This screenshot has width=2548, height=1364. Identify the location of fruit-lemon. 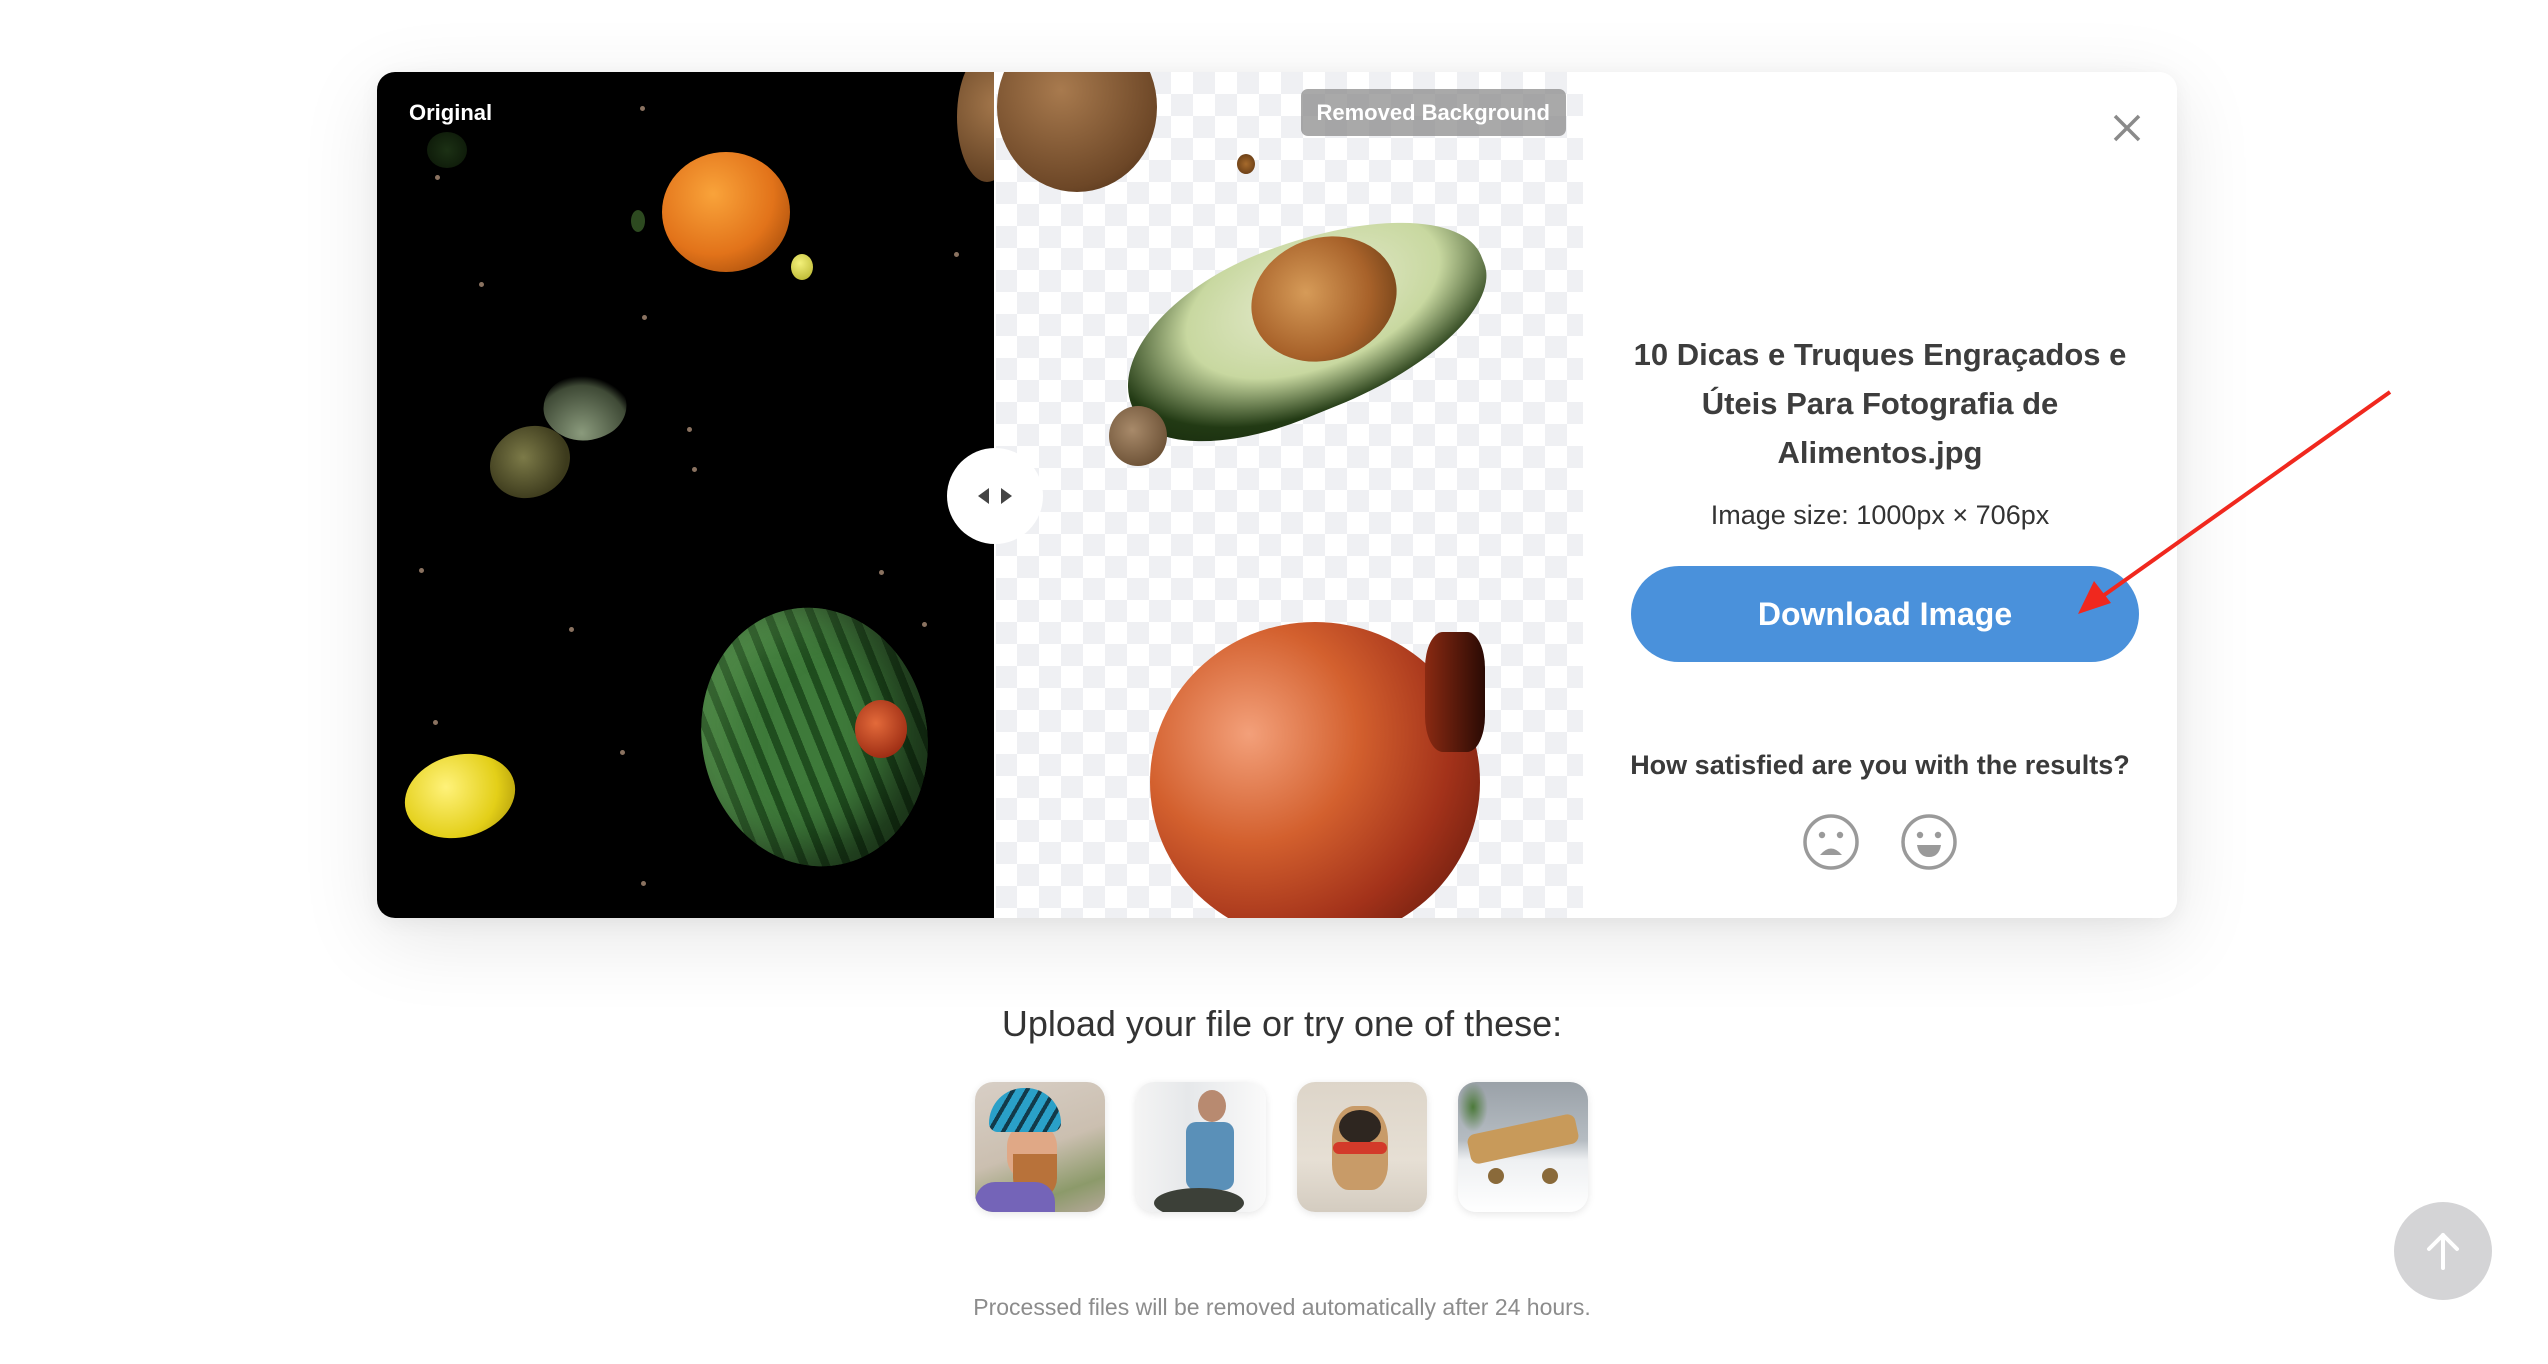
(460, 796).